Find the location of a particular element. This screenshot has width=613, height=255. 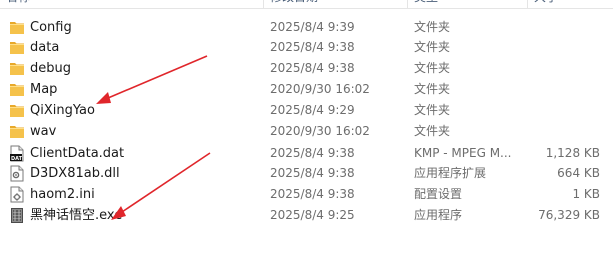

file-row-qixingyao: QiXingYao 2025/8/4 9:29 文件夹 is located at coordinates (306, 110).